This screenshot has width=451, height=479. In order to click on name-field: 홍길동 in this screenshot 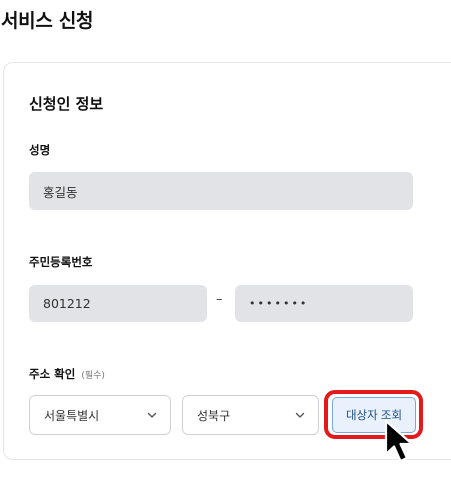, I will do `click(221, 191)`.